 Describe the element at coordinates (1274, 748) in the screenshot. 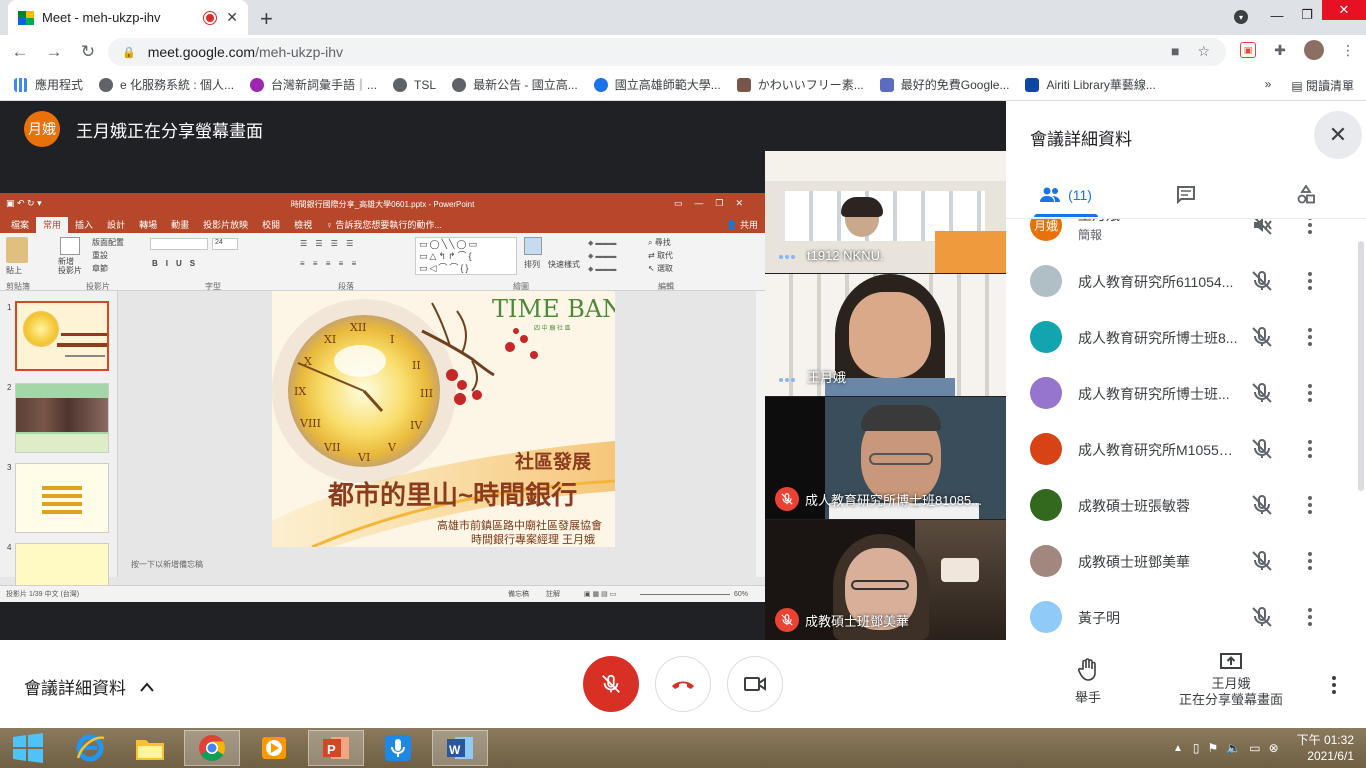

I see `notification-close-icon: ⊗` at that location.